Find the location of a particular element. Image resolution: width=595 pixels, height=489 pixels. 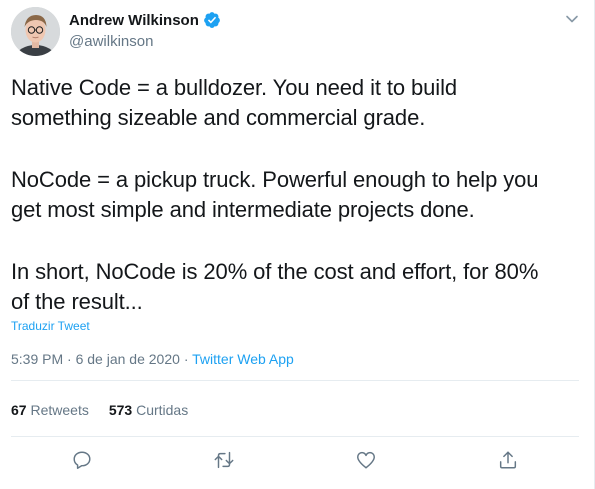

author-name: Andrew Wilkinson is located at coordinates (145, 20).